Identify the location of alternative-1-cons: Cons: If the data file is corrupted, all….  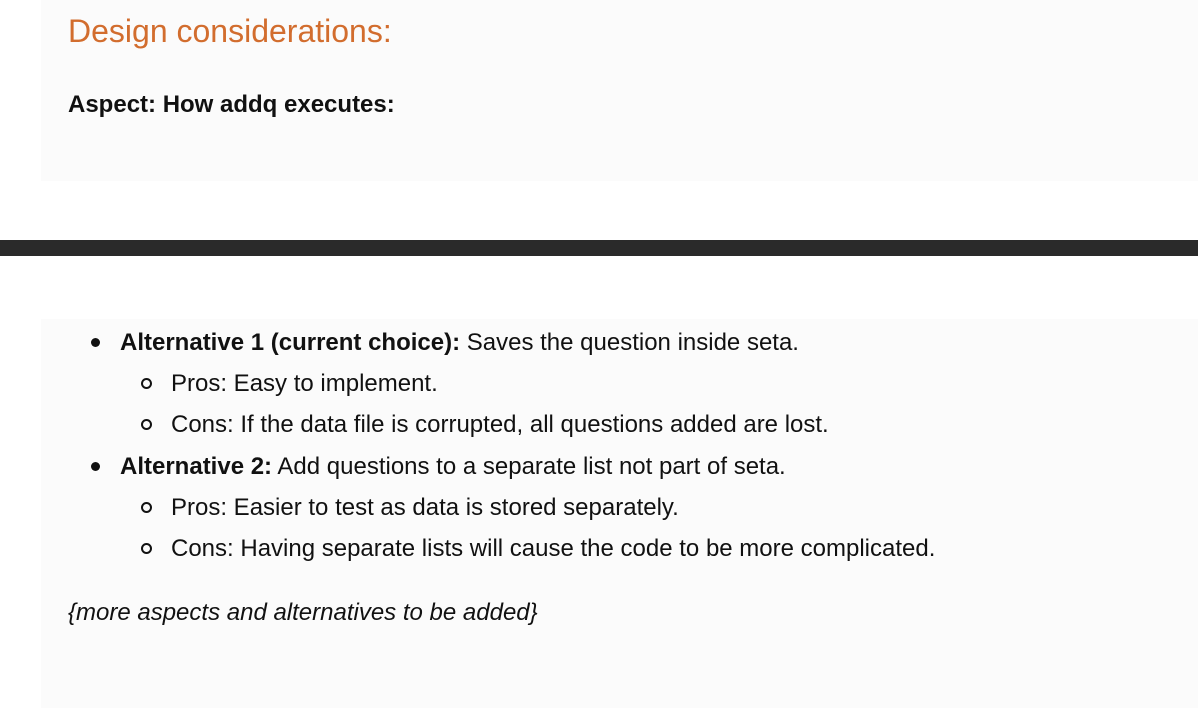
(527, 424).